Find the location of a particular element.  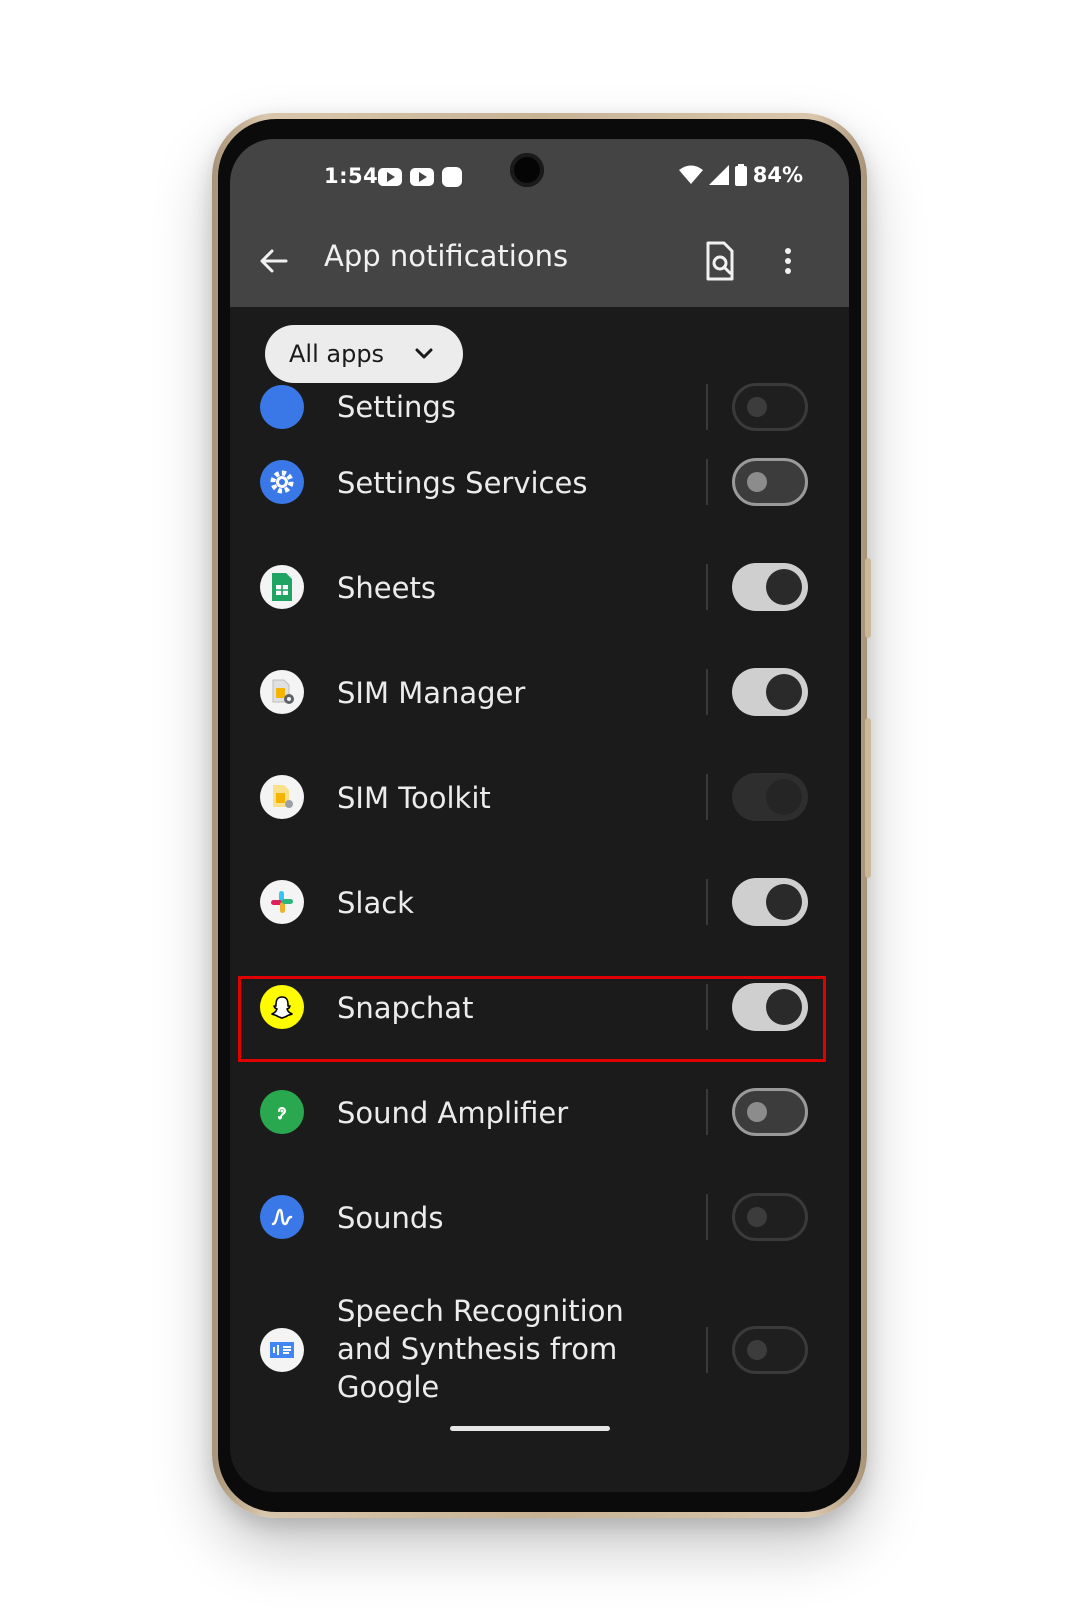

search-in-page-icon is located at coordinates (720, 261).